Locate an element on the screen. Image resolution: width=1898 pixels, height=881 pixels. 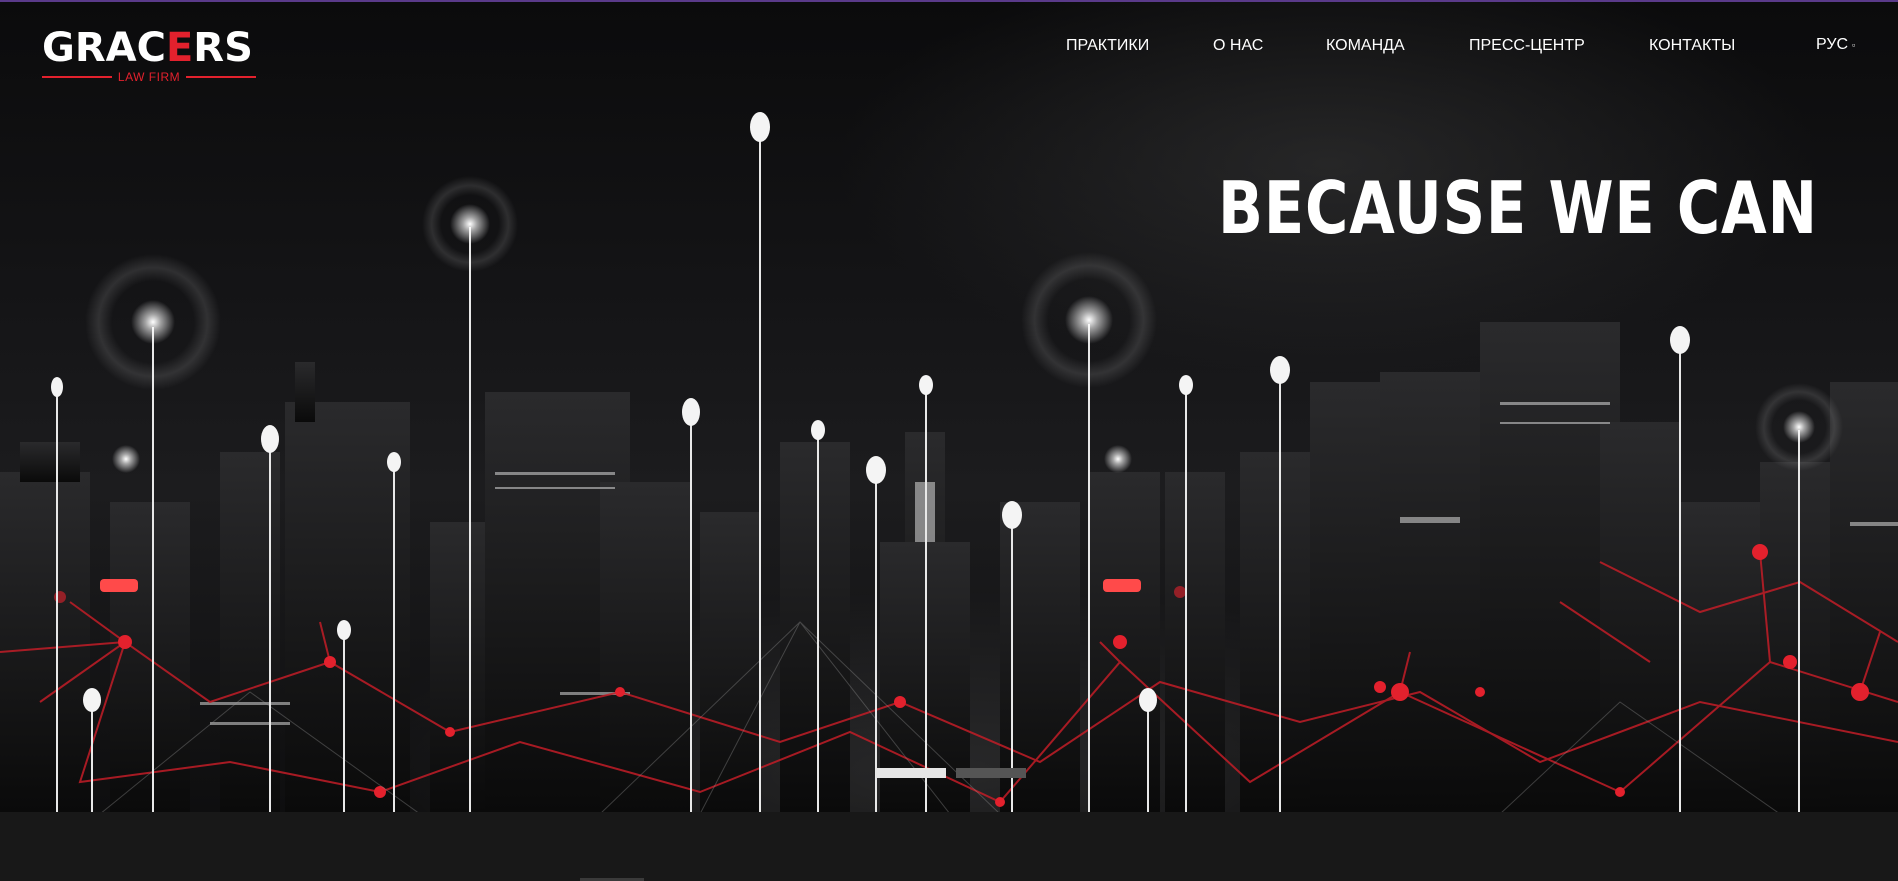
brand-subtitle: LAW FIRM is located at coordinates (149, 77).